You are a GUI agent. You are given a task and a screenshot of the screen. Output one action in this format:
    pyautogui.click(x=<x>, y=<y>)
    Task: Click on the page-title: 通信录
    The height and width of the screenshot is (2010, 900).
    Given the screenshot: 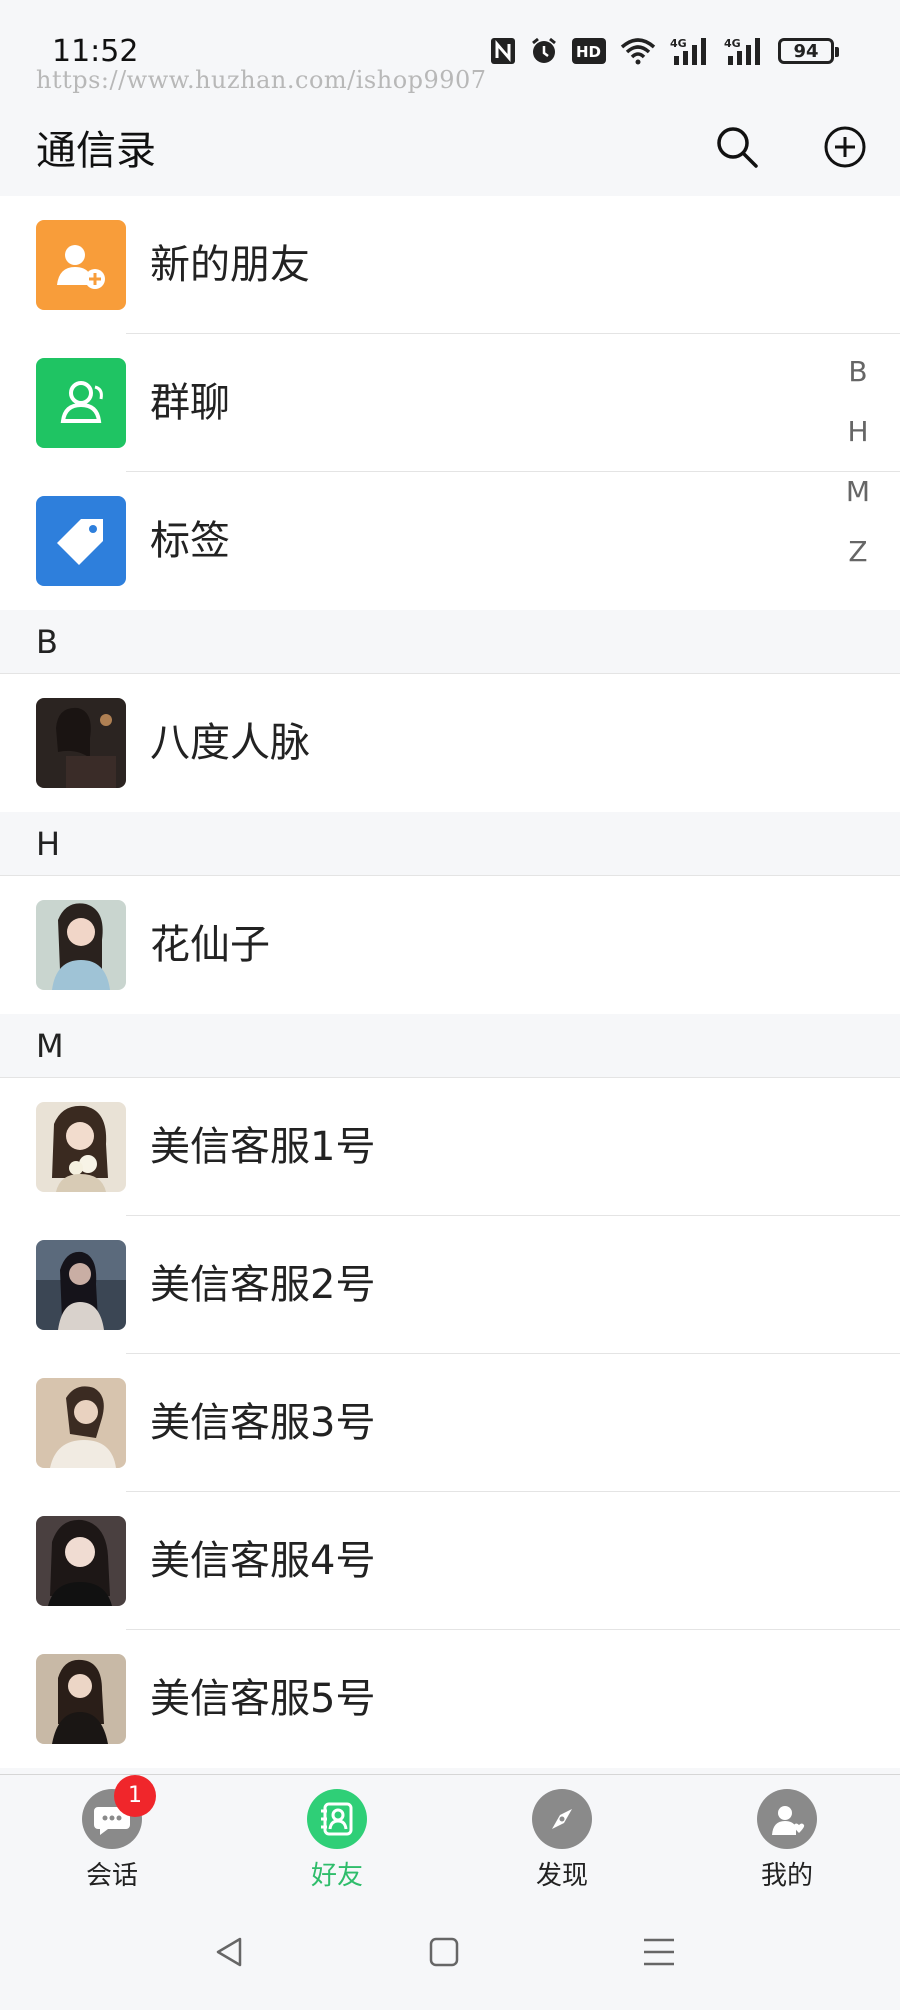 What is the action you would take?
    pyautogui.click(x=96, y=151)
    